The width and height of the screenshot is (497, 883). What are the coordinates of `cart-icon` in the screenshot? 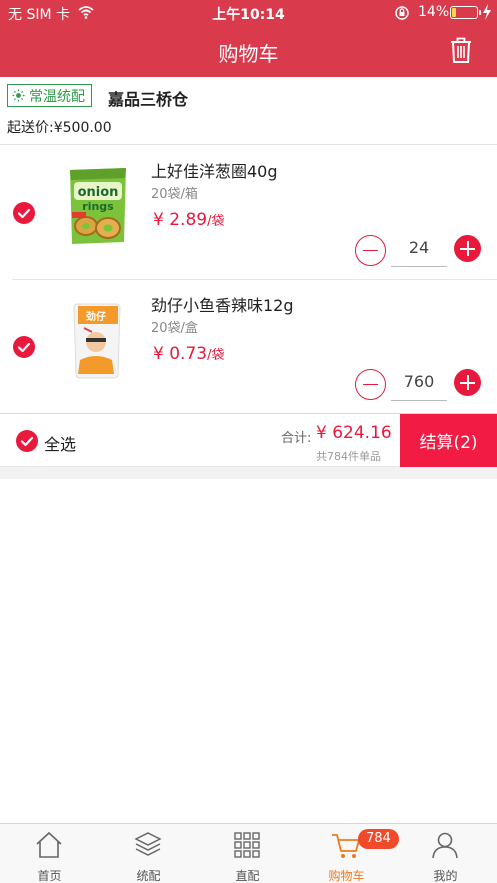 It's located at (346, 846).